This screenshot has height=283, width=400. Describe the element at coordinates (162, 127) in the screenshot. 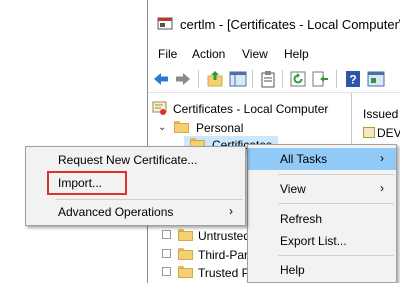

I see `chevron-down-icon: ⌄` at that location.